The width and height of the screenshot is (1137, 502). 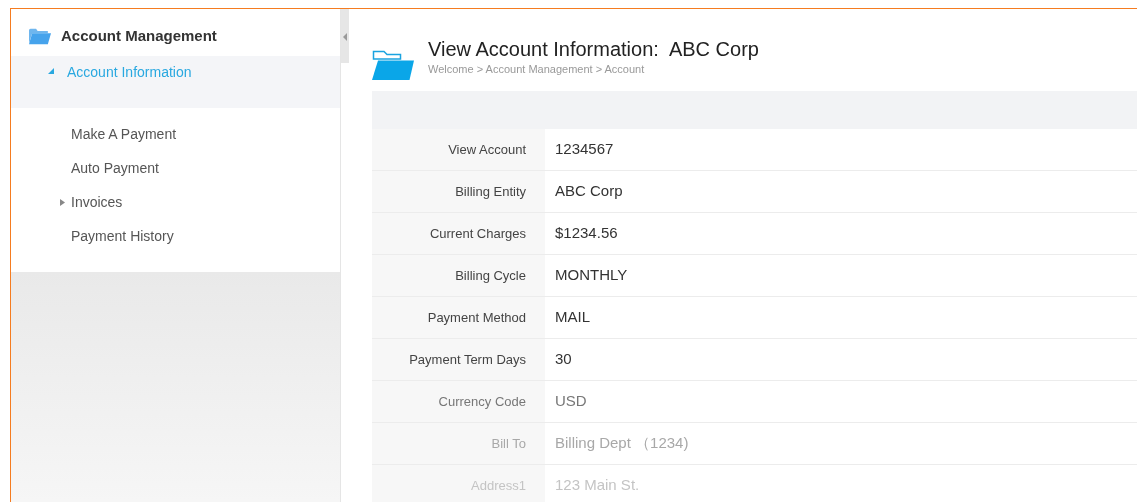 What do you see at coordinates (597, 485) in the screenshot?
I see `field-value: 123 Main St.` at bounding box center [597, 485].